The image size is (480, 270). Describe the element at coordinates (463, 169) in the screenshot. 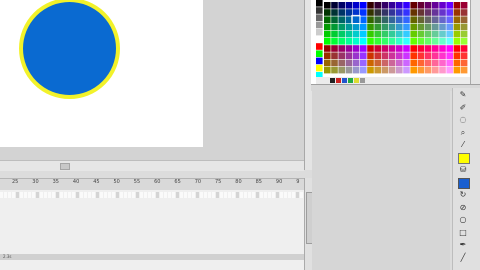

I see `paint-bucket-icon: ⛁` at that location.